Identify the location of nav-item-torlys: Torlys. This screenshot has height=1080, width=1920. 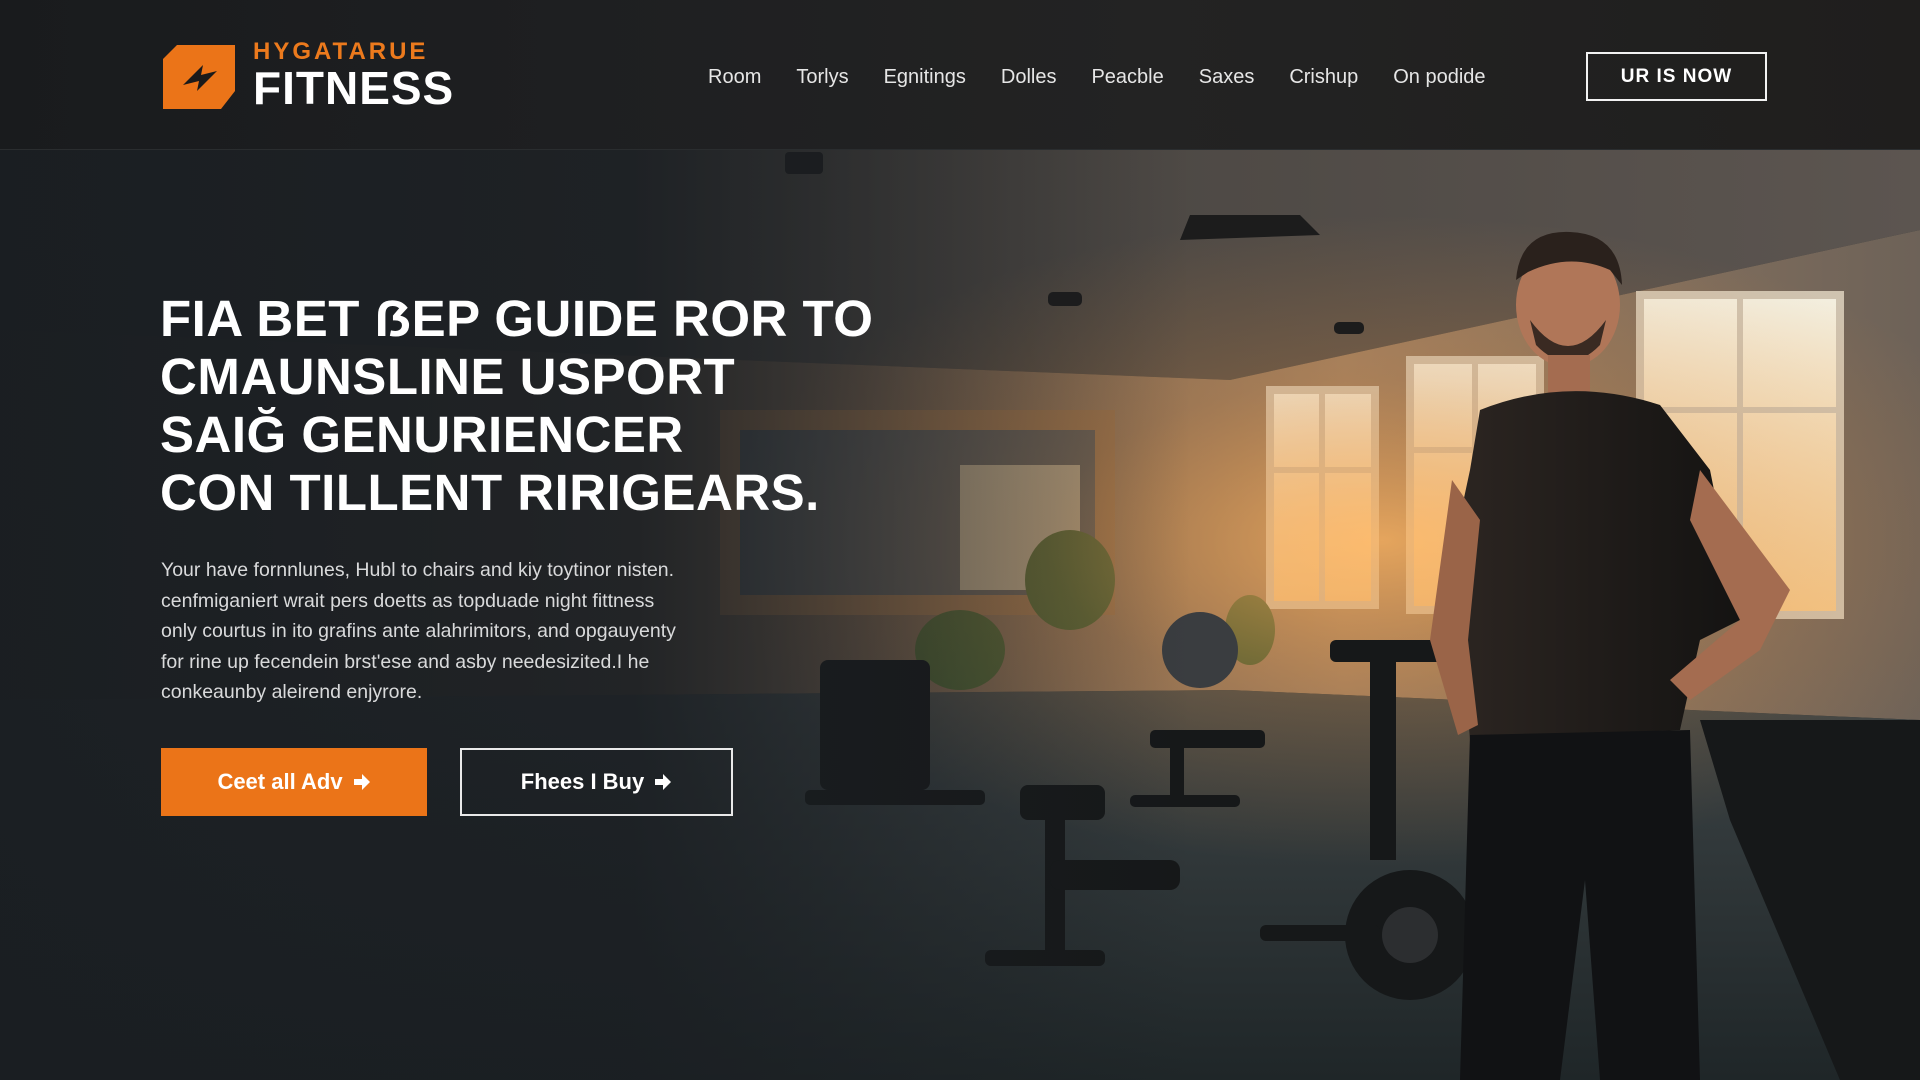
(822, 77).